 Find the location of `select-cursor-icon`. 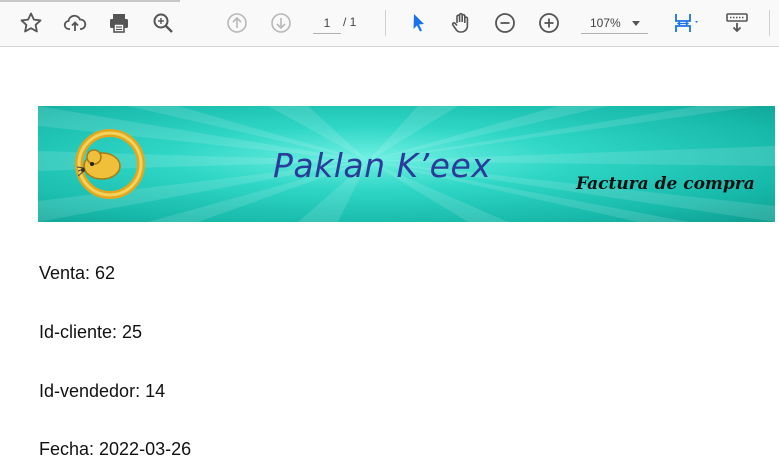

select-cursor-icon is located at coordinates (418, 23).